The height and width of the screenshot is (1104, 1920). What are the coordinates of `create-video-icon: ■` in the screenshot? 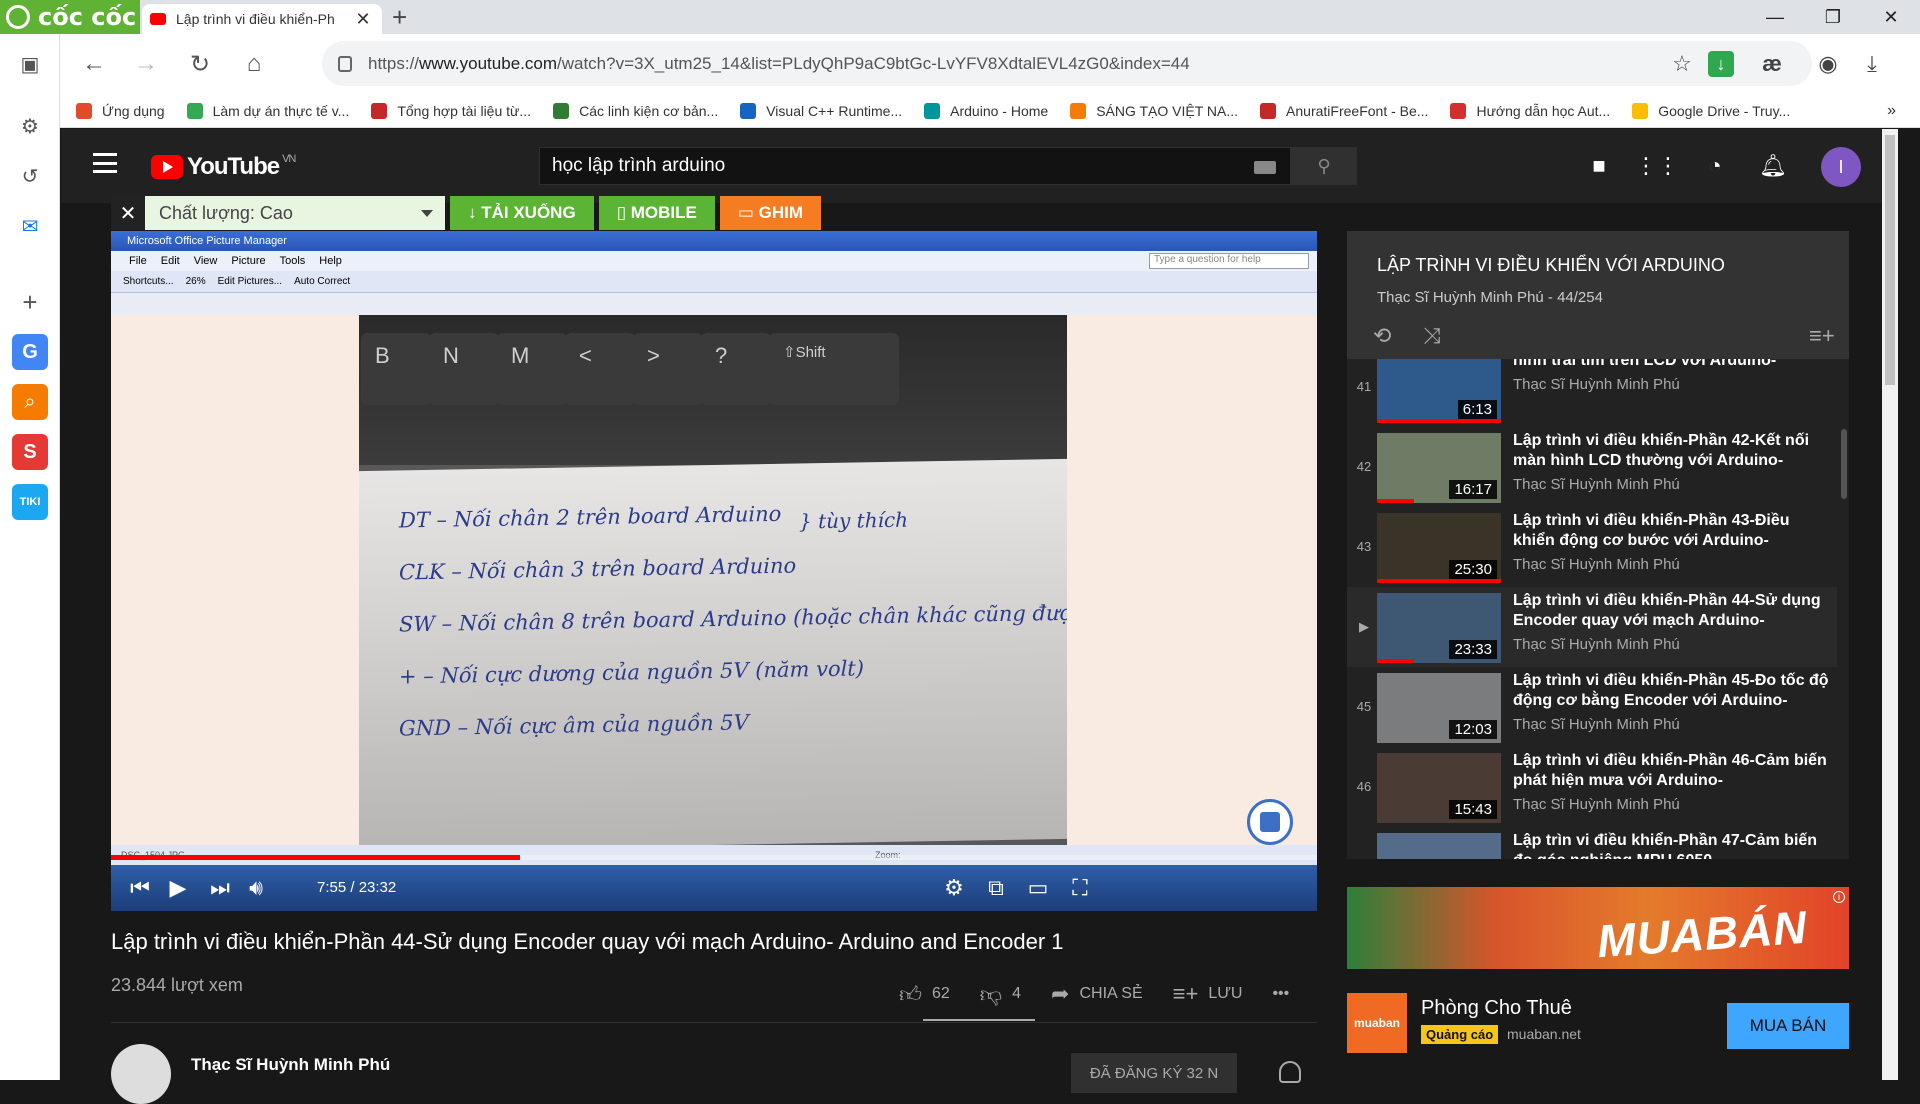 It's located at (1599, 166).